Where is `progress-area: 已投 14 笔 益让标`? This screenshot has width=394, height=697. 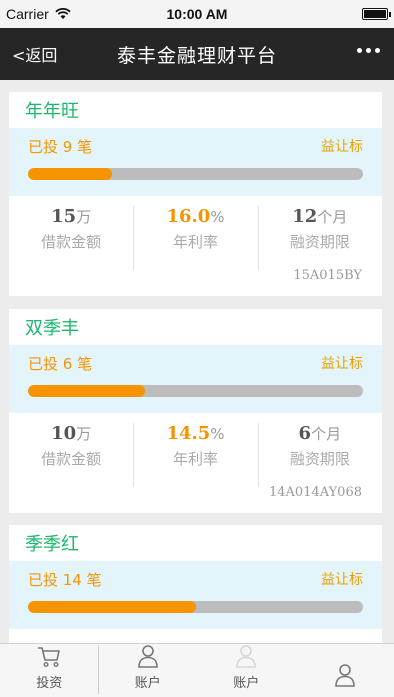 progress-area: 已投 14 笔 益让标 is located at coordinates (195, 595).